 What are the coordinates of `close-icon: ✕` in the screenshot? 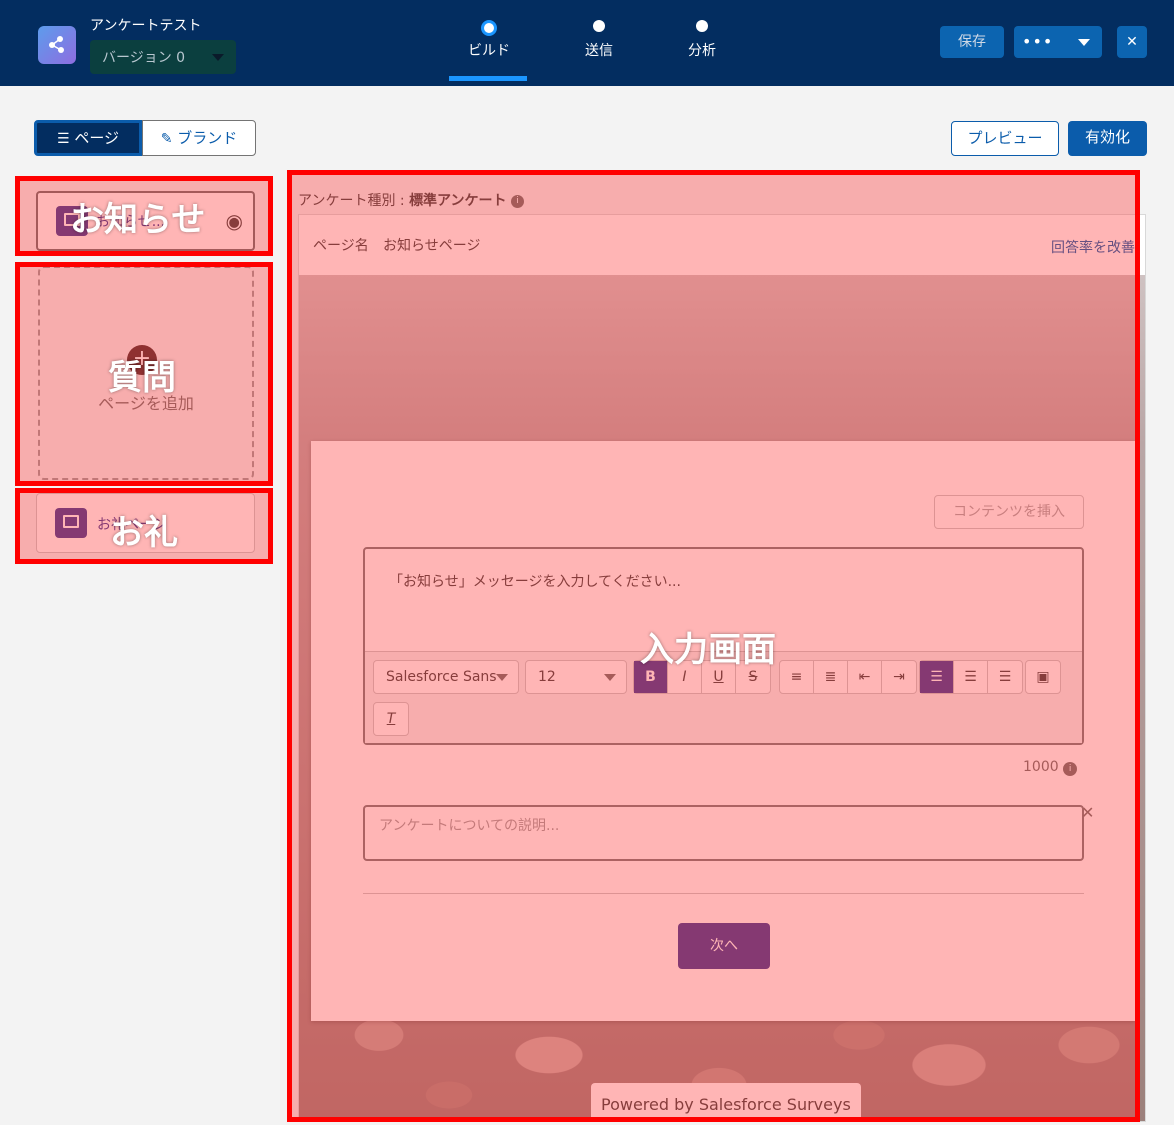 It's located at (1132, 42).